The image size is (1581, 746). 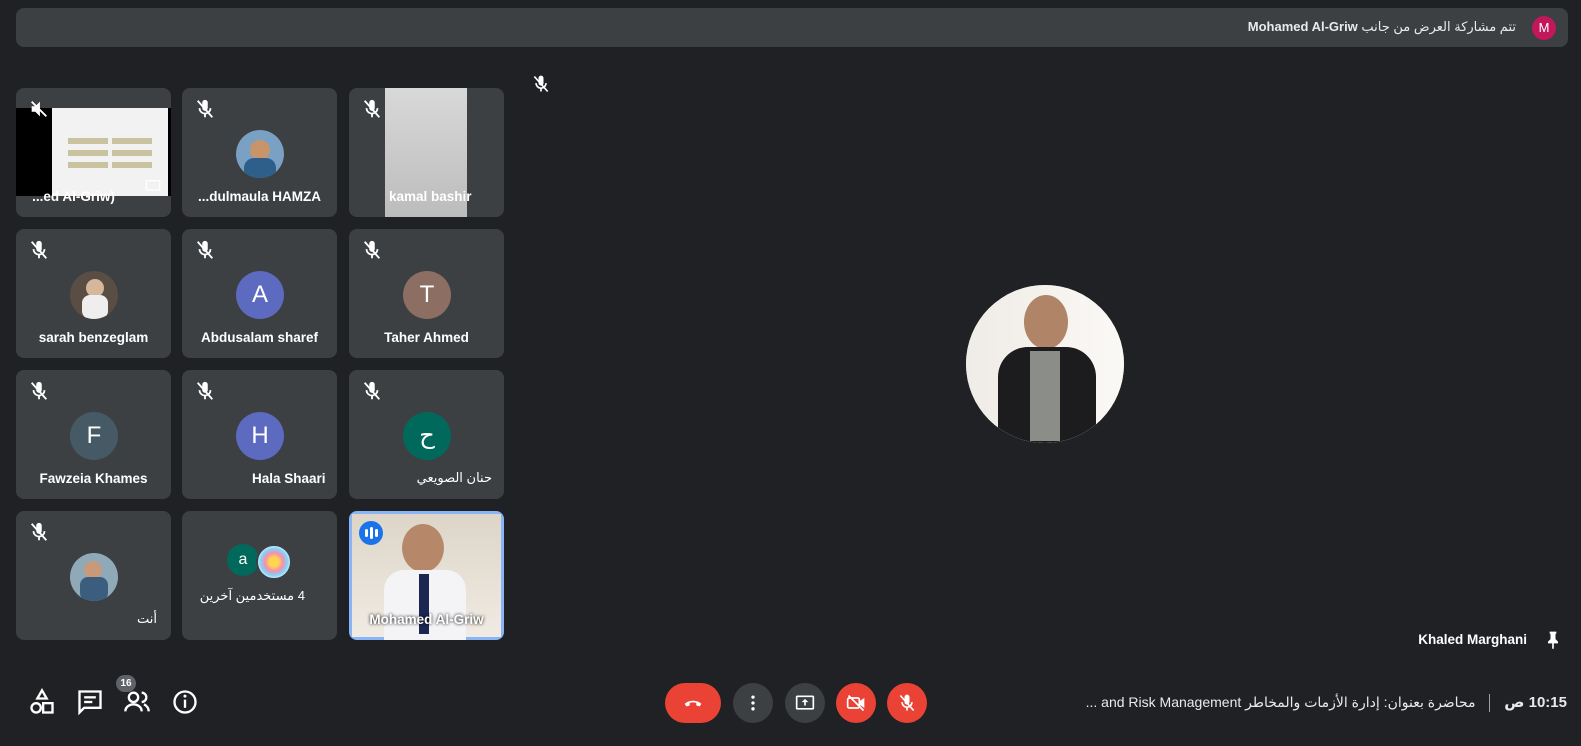 I want to click on participant-tile: ...dulmaula HAMZA, so click(x=259, y=152).